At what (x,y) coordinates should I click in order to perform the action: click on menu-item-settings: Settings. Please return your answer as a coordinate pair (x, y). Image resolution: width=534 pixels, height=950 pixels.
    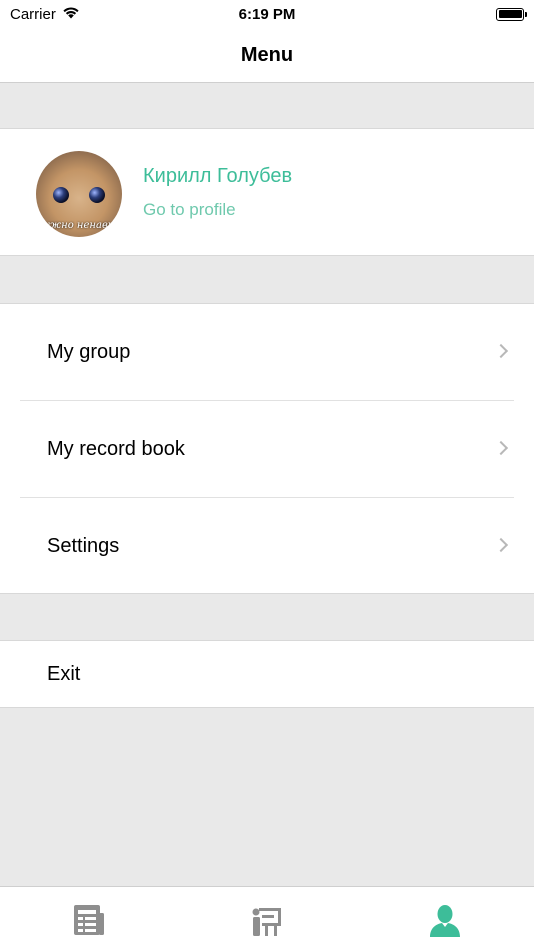
    Looking at the image, I should click on (267, 546).